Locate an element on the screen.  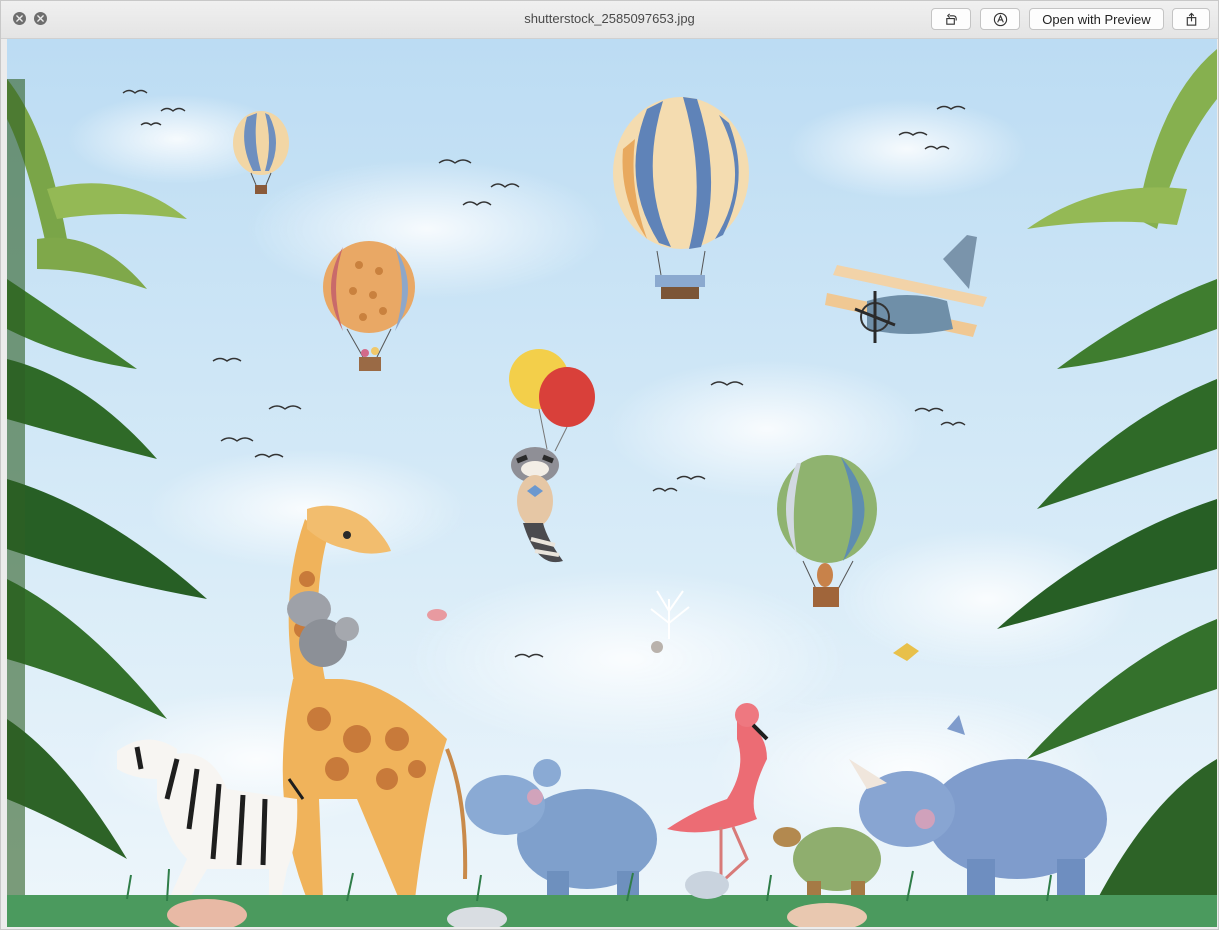
fullscreen-button is located at coordinates (40, 18).